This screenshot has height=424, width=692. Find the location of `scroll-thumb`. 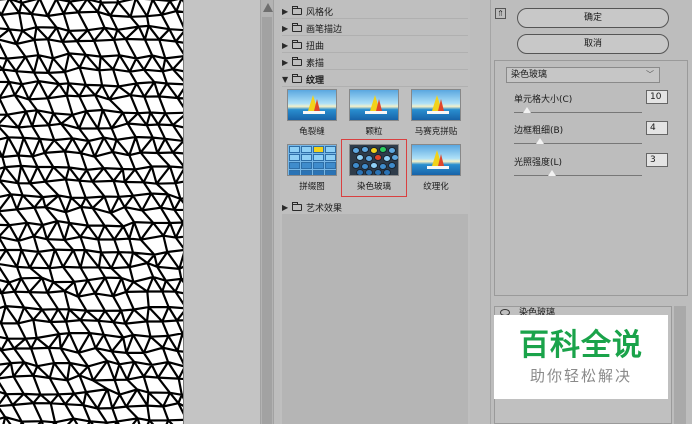

scroll-thumb is located at coordinates (267, 220).